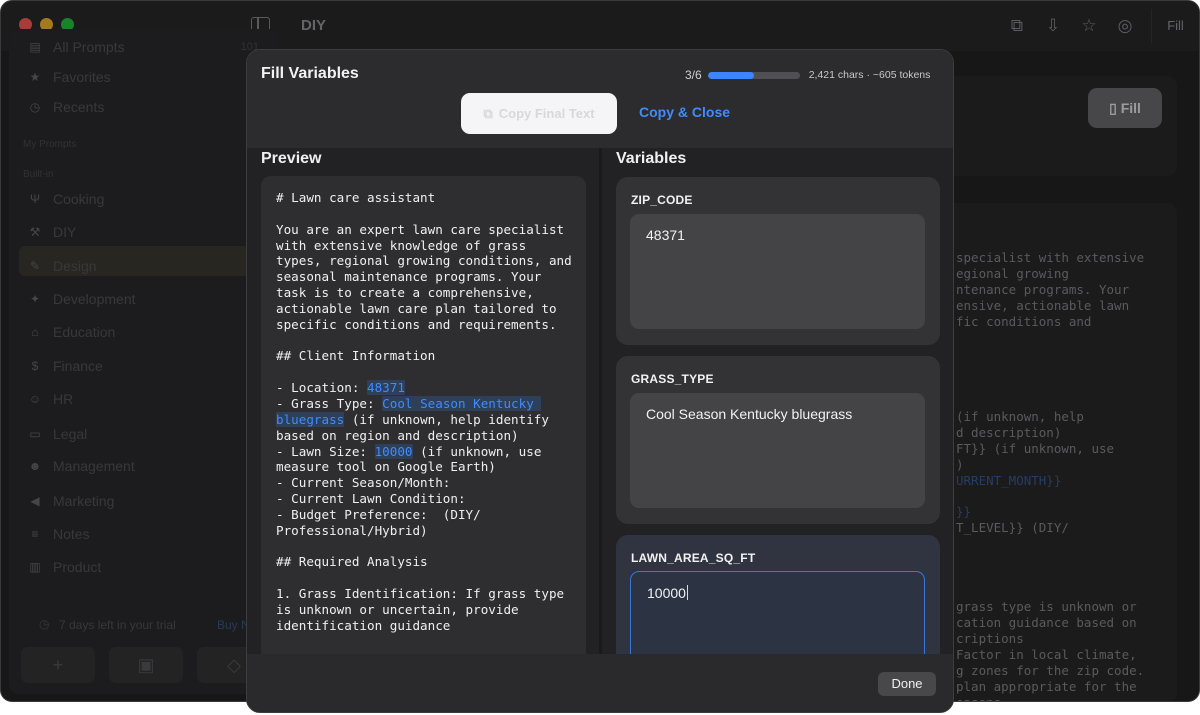  Describe the element at coordinates (665, 235) in the screenshot. I see `field-value: 48371` at that location.